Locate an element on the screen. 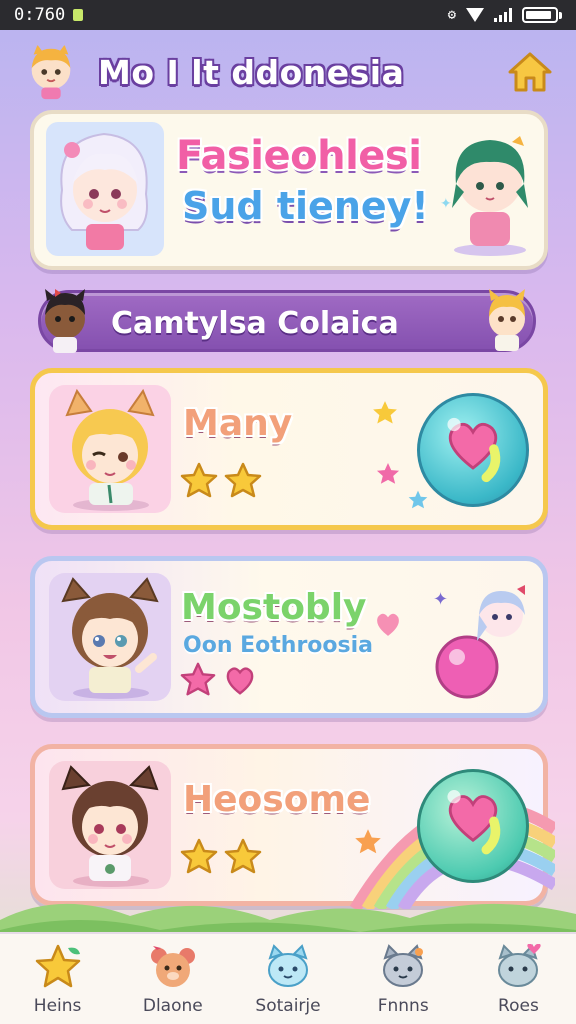  level-3-character is located at coordinates (110, 826).